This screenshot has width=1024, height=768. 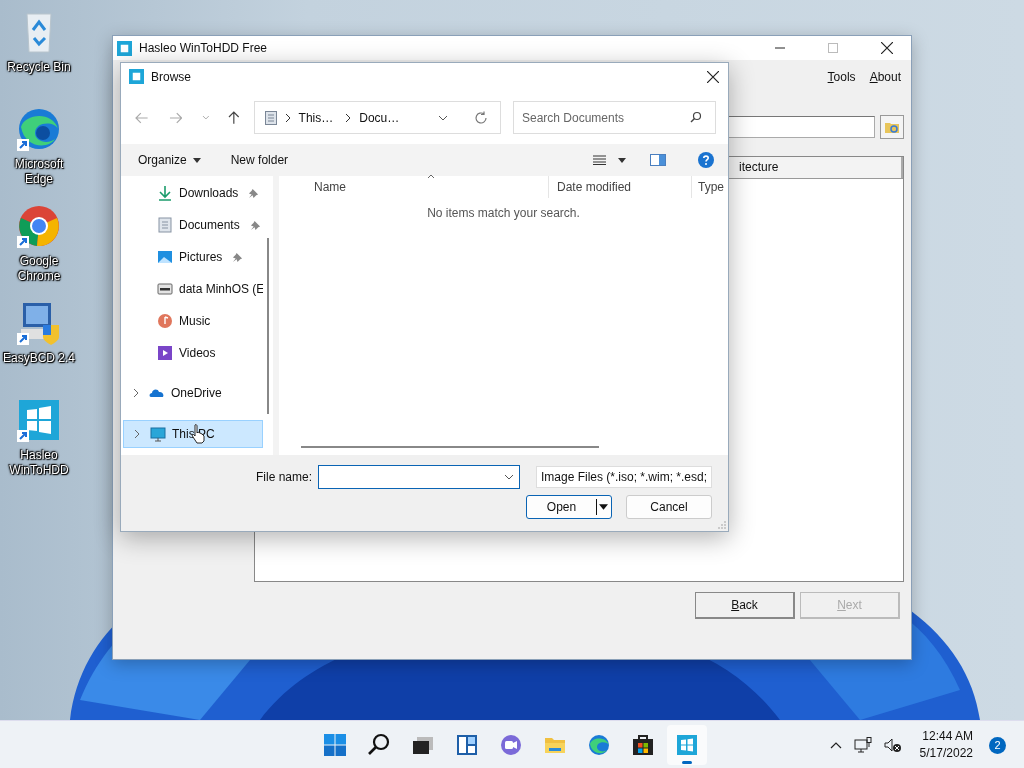 What do you see at coordinates (193, 257) in the screenshot?
I see `navigation-item: Pictures` at bounding box center [193, 257].